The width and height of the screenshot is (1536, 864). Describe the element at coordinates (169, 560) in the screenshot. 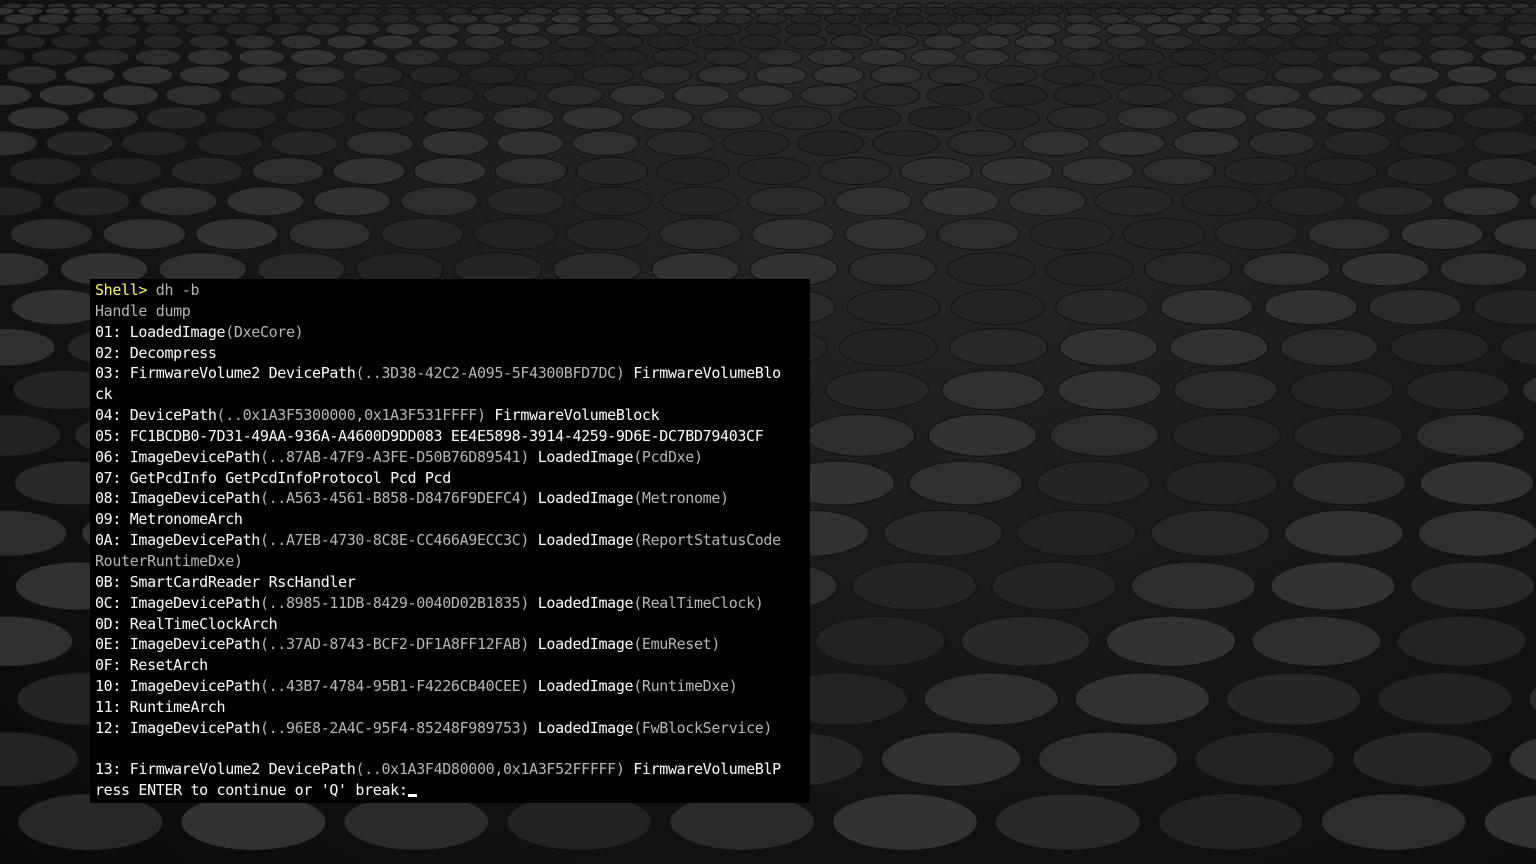

I see `output-segment: RouterRuntimeDxe)` at that location.